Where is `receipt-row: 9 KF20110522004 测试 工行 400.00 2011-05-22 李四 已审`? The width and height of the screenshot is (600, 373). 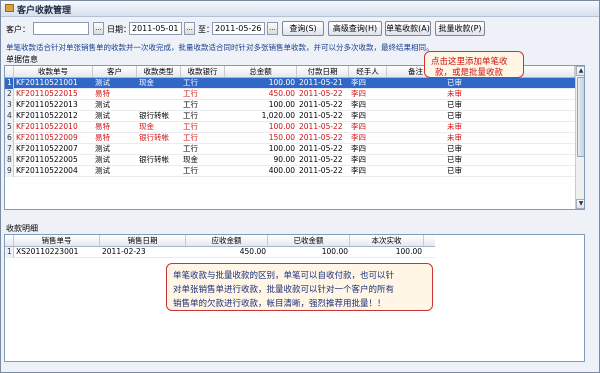 receipt-row: 9 KF20110522004 测试 工行 400.00 2011-05-22 李四 已审 is located at coordinates (290, 171).